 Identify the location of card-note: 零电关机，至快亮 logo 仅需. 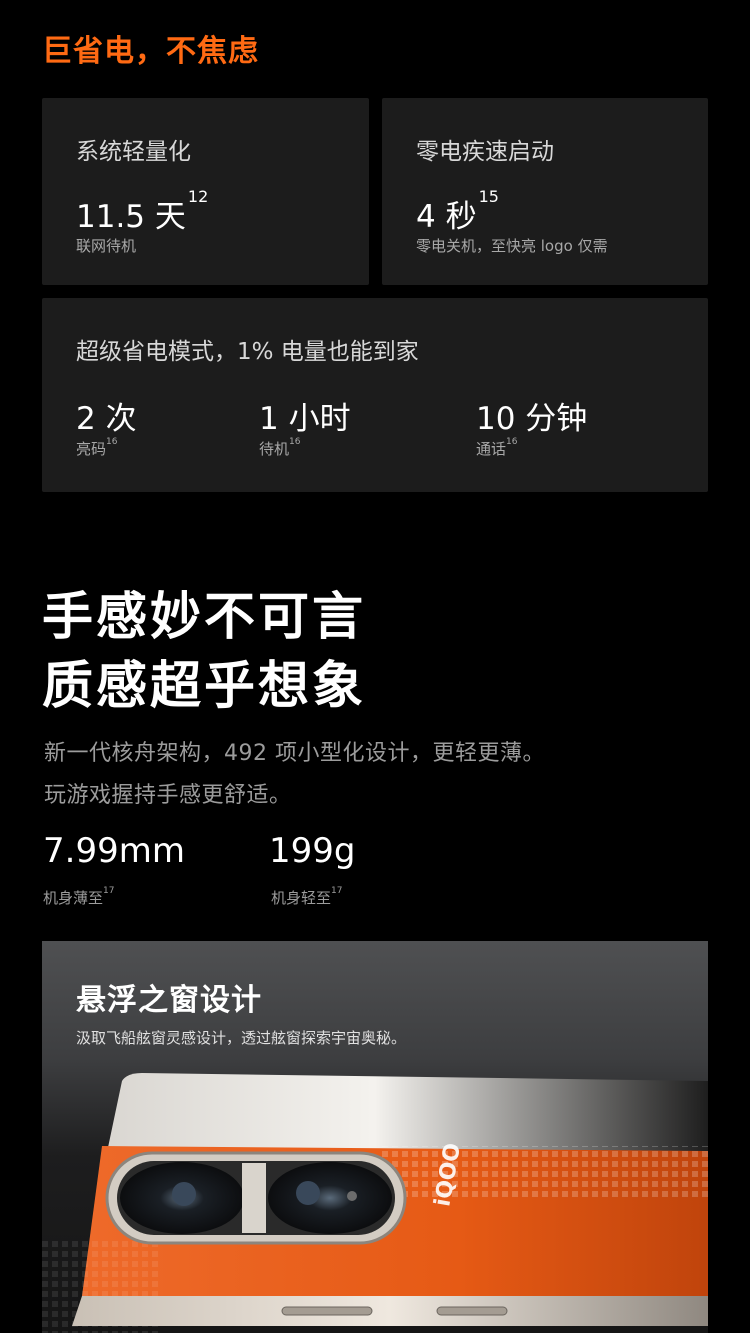
(512, 246).